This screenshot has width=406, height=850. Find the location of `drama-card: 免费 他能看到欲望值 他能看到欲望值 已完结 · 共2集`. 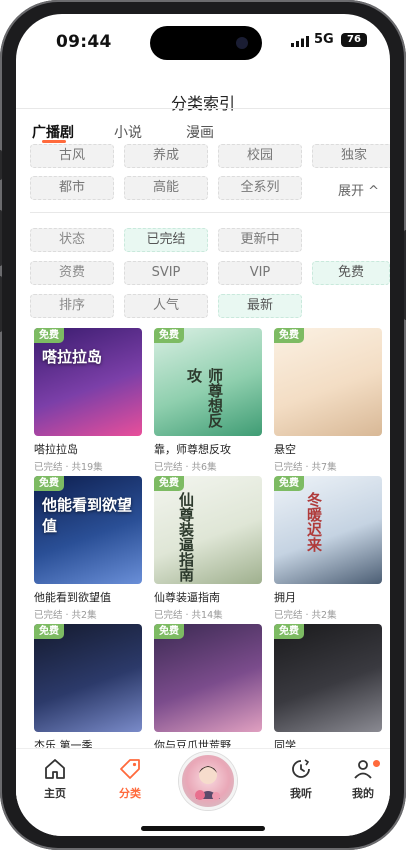

drama-card: 免费 他能看到欲望值 他能看到欲望值 已完结 · 共2集 is located at coordinates (88, 548).